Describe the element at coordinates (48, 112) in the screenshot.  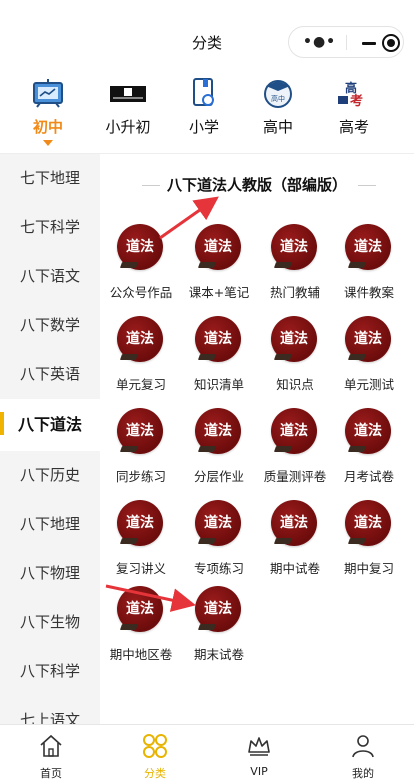
I see `tab-chuzhong: 初中` at that location.